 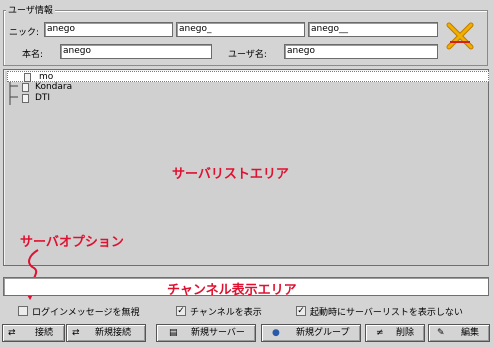 What do you see at coordinates (23, 311) in the screenshot?
I see `ignore-login-message-checkbox` at bounding box center [23, 311].